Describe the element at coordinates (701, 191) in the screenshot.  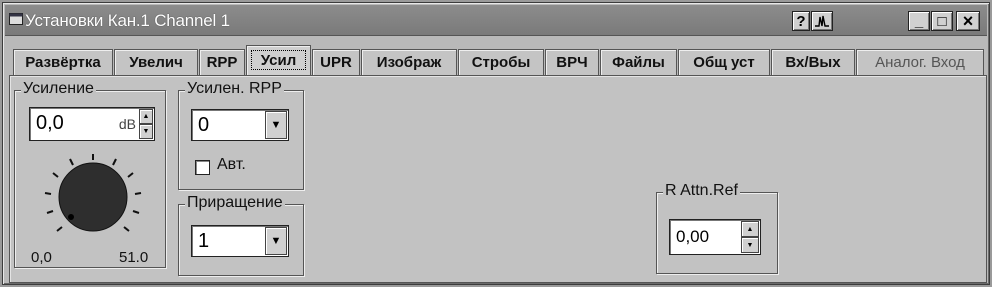
I see `attn-ref-group-label: R Attn.Ref` at that location.